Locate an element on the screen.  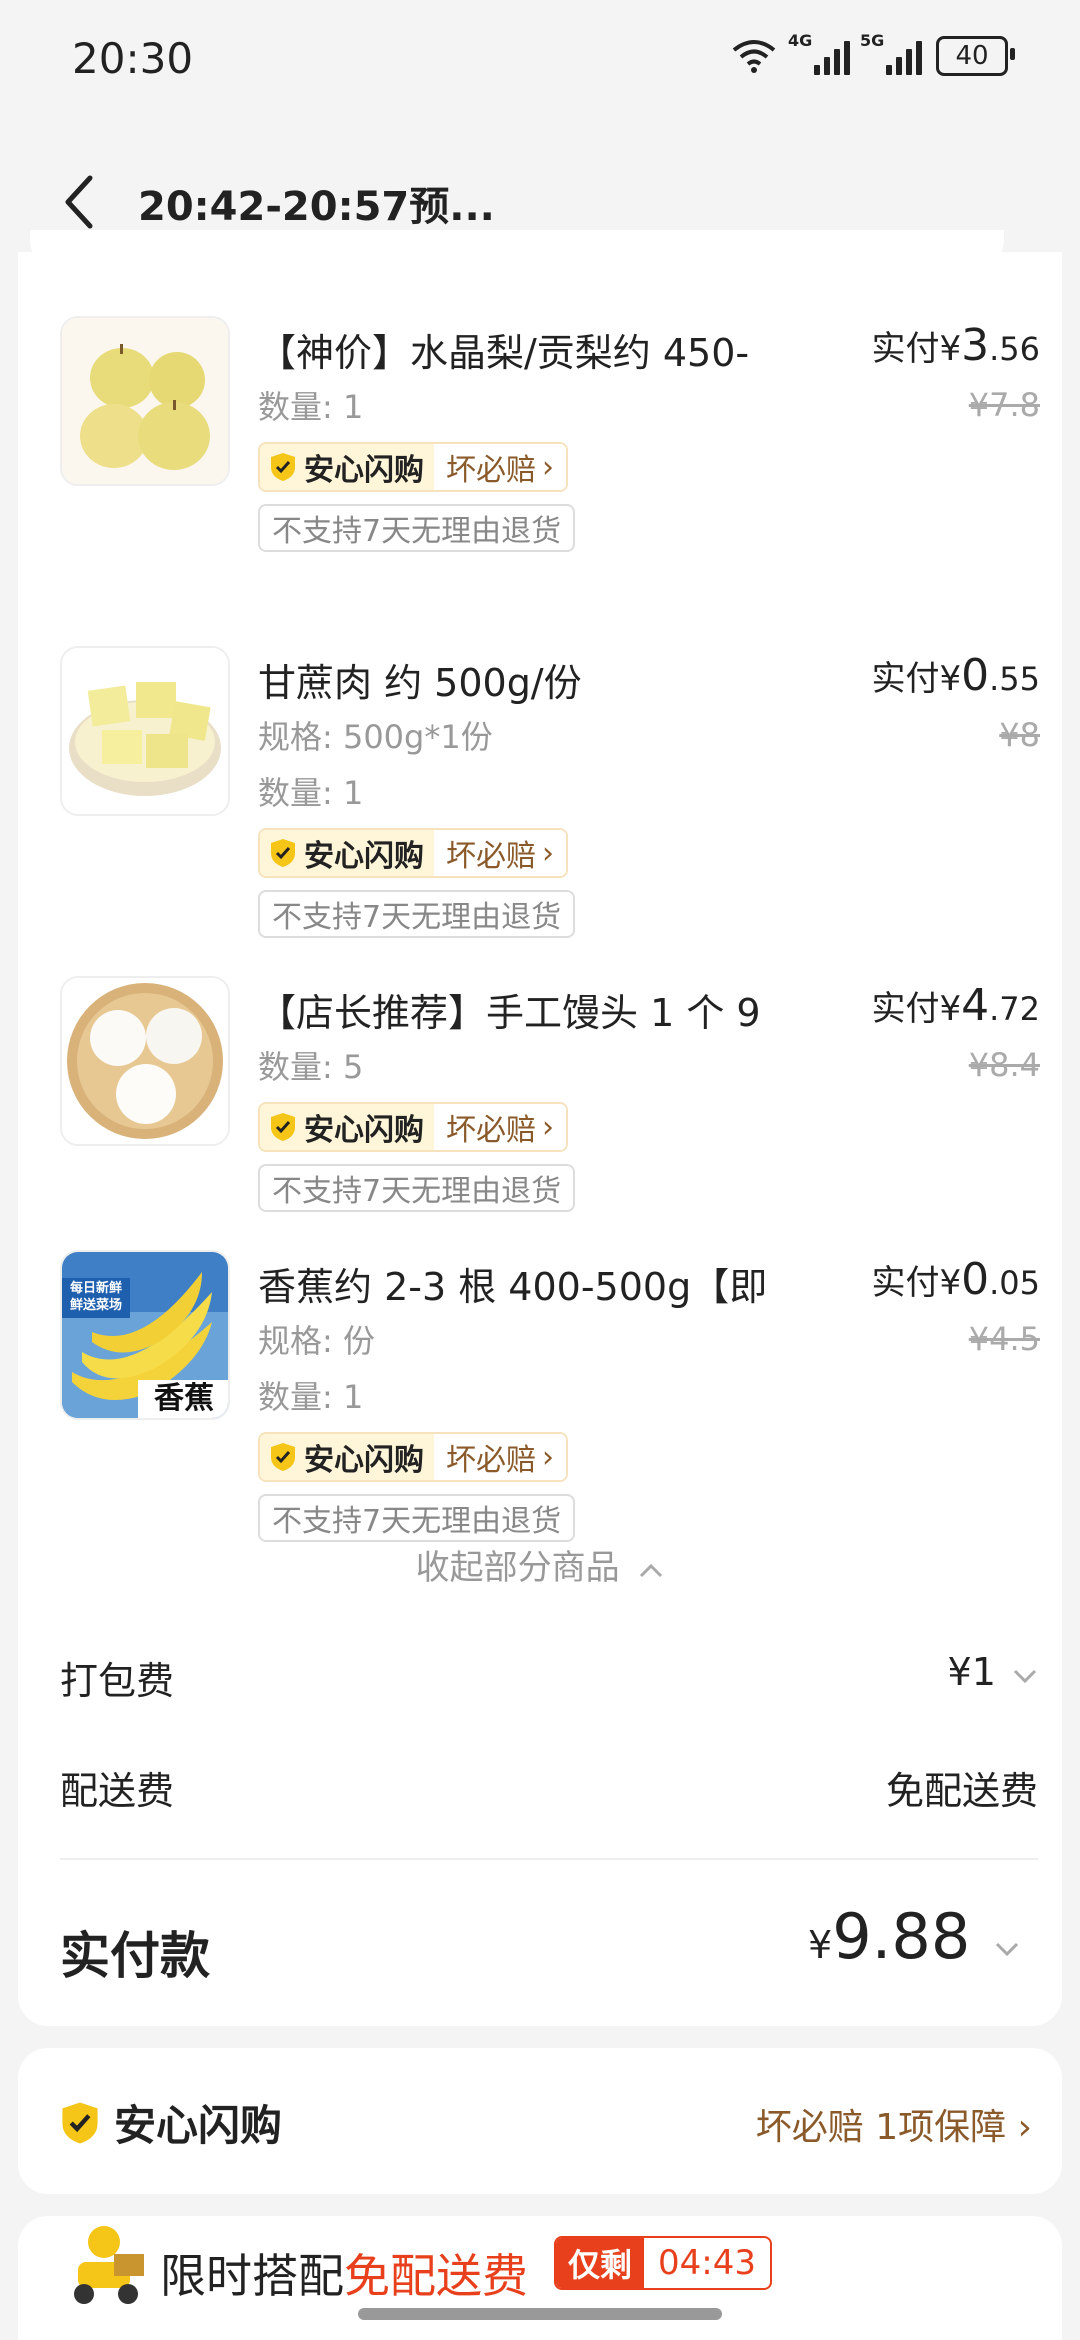
delivery-fee-value: 免配送费 is located at coordinates (961, 1791).